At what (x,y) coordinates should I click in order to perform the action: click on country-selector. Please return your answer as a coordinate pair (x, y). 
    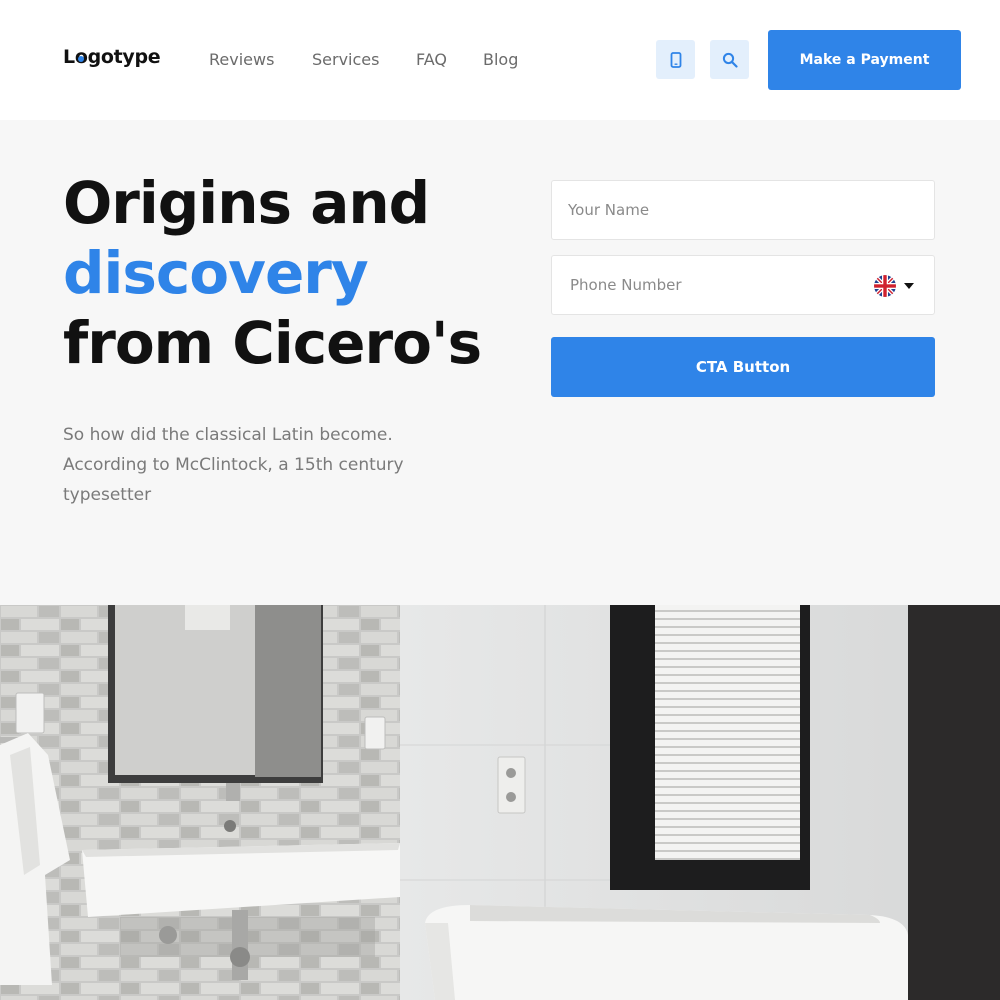
    Looking at the image, I should click on (894, 286).